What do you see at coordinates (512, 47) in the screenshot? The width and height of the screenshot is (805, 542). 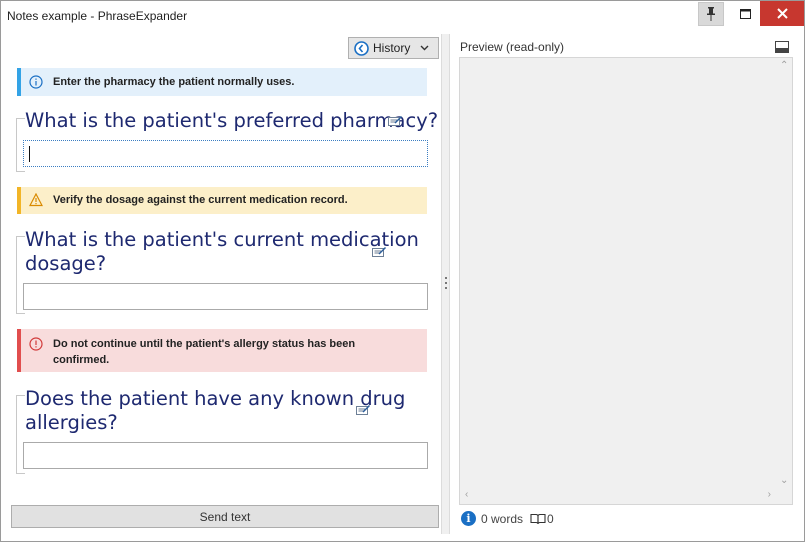 I see `preview-label: Preview (read-only)` at bounding box center [512, 47].